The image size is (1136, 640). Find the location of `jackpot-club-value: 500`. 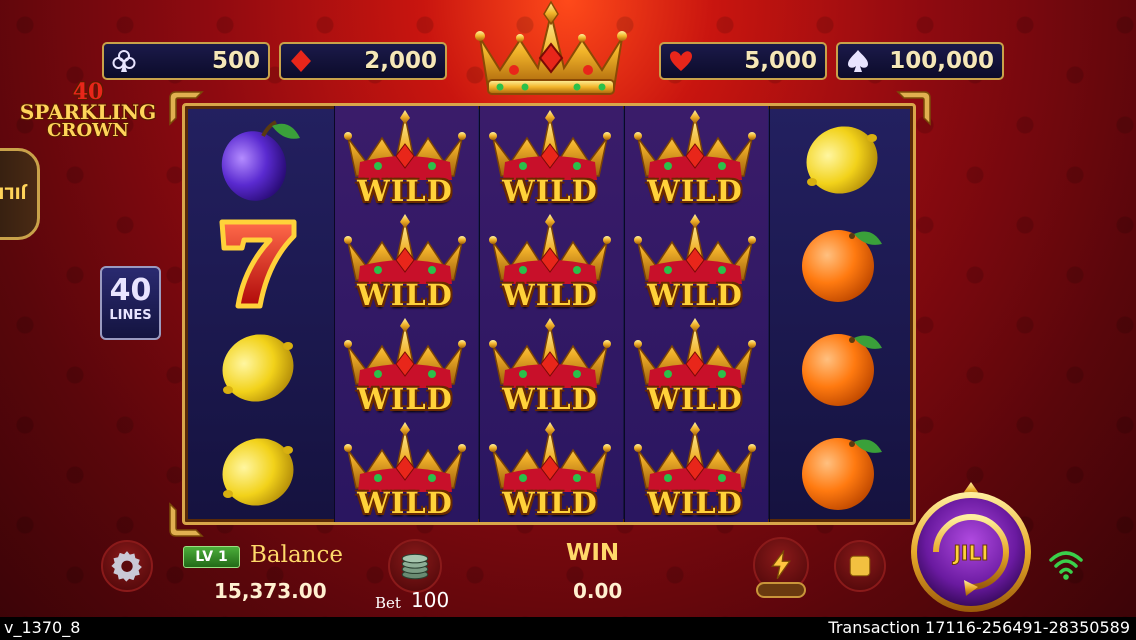

jackpot-club-value: 500 is located at coordinates (235, 61).